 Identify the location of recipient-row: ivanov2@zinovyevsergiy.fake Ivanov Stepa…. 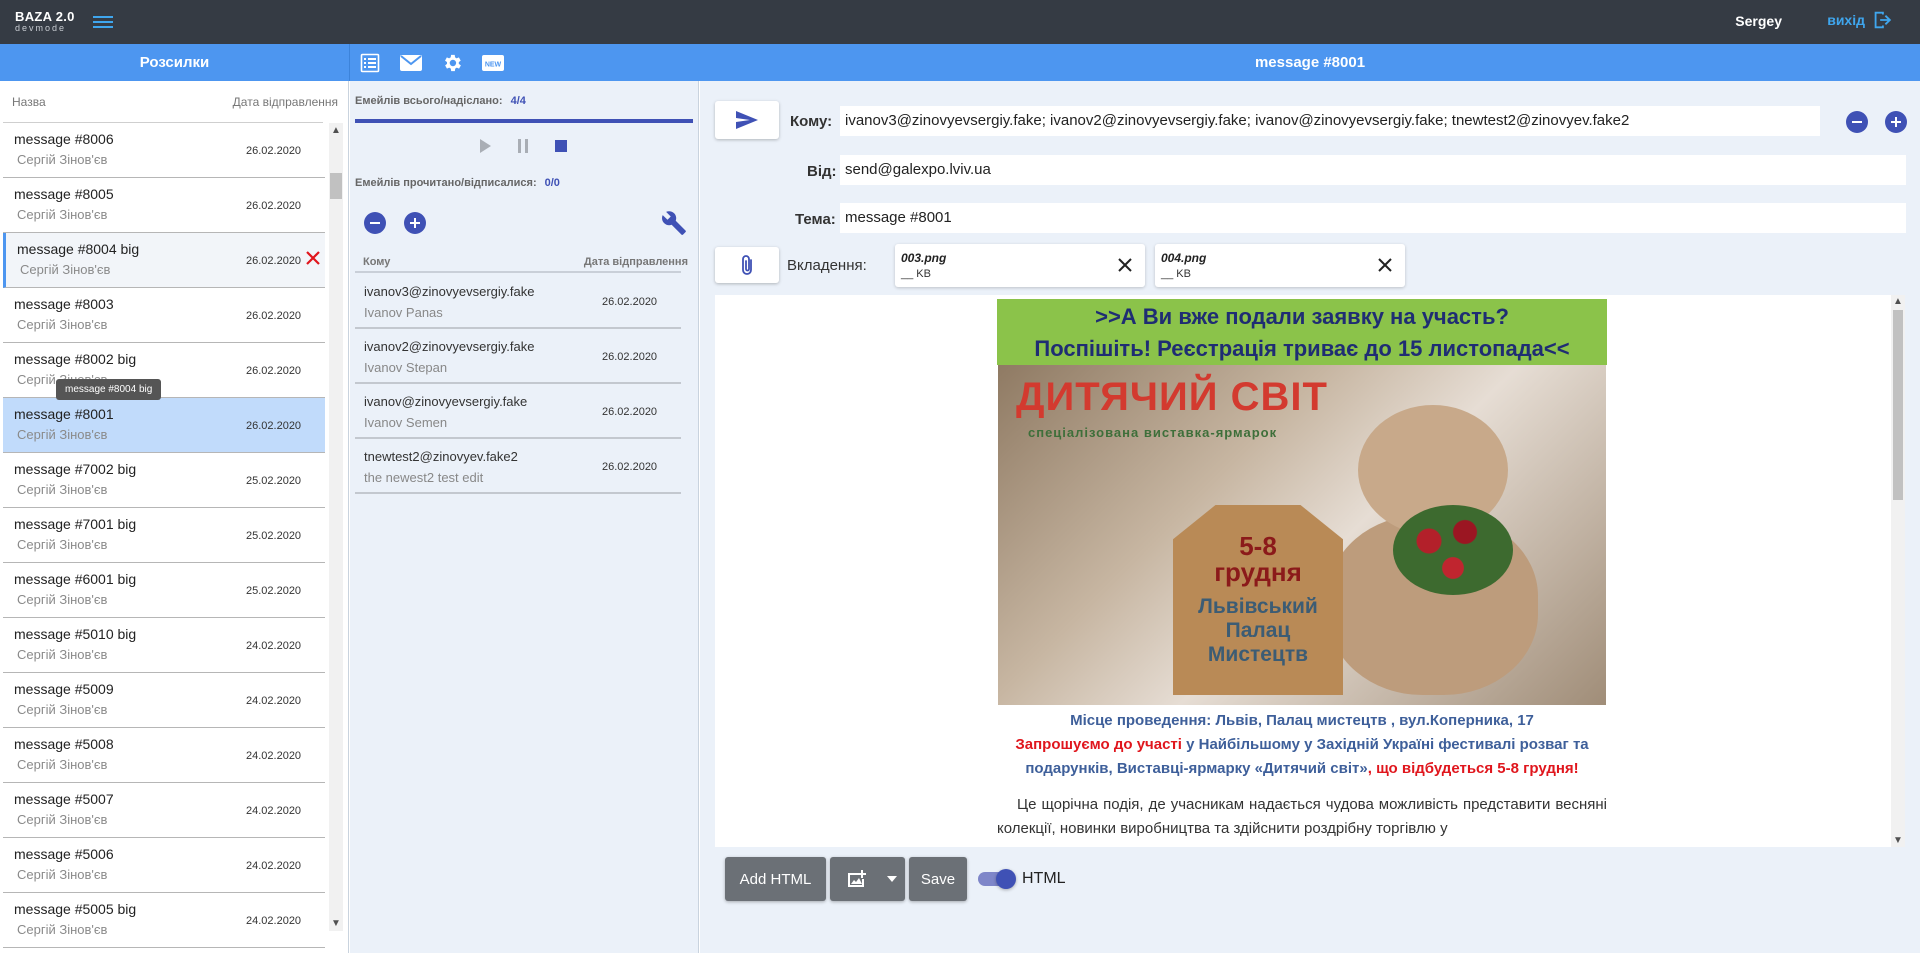
(518, 356).